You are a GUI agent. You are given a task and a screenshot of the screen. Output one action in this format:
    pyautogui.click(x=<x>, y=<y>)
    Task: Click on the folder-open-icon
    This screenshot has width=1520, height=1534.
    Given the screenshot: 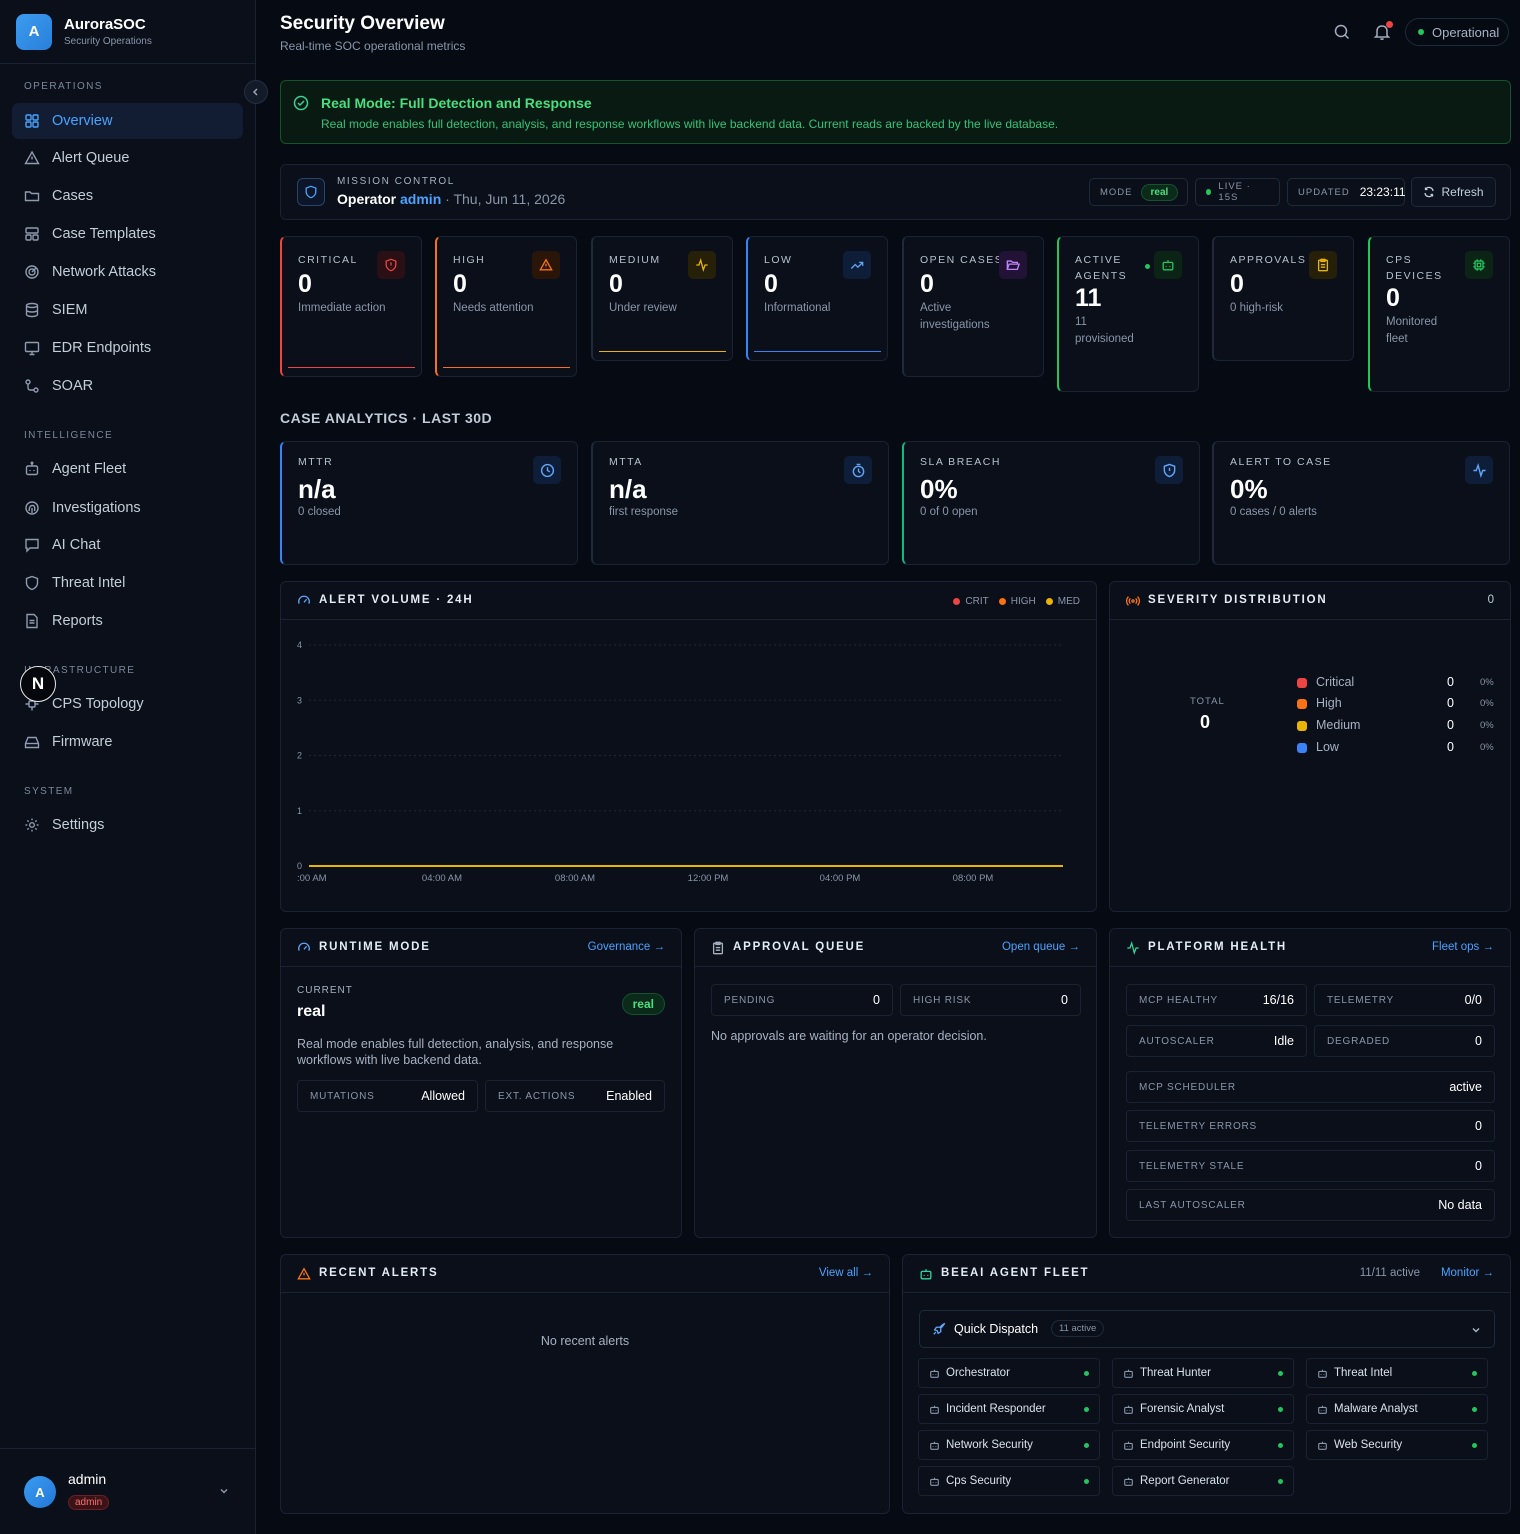 What is the action you would take?
    pyautogui.click(x=1013, y=265)
    